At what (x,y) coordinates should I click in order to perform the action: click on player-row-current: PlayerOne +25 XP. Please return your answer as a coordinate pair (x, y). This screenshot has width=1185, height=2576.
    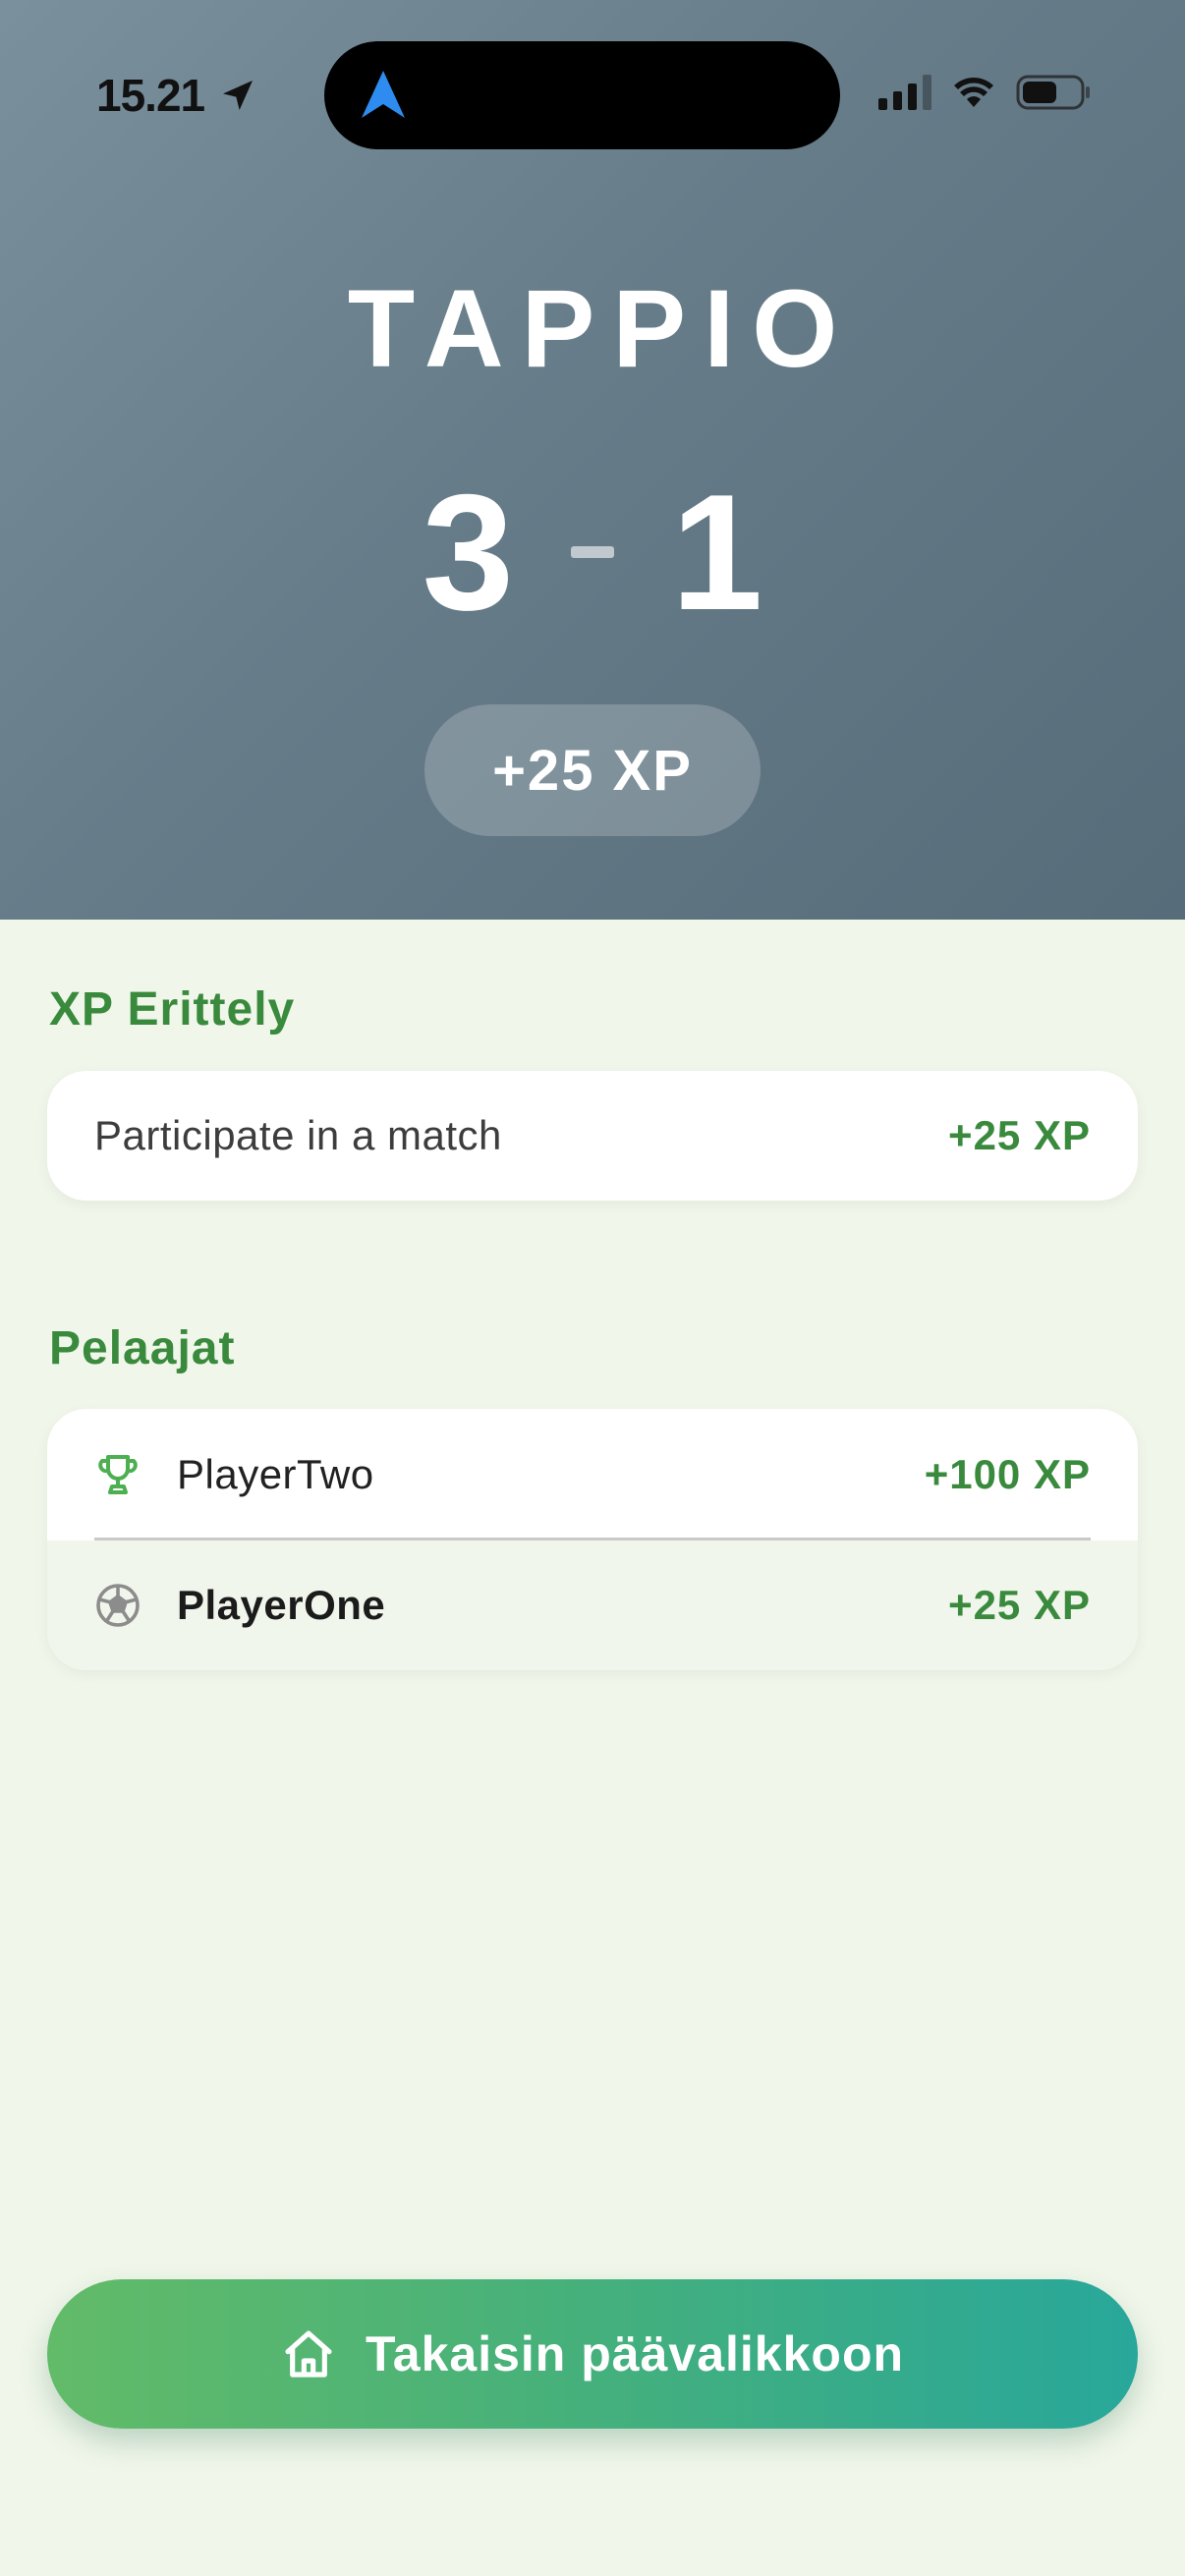
    Looking at the image, I should click on (592, 1605).